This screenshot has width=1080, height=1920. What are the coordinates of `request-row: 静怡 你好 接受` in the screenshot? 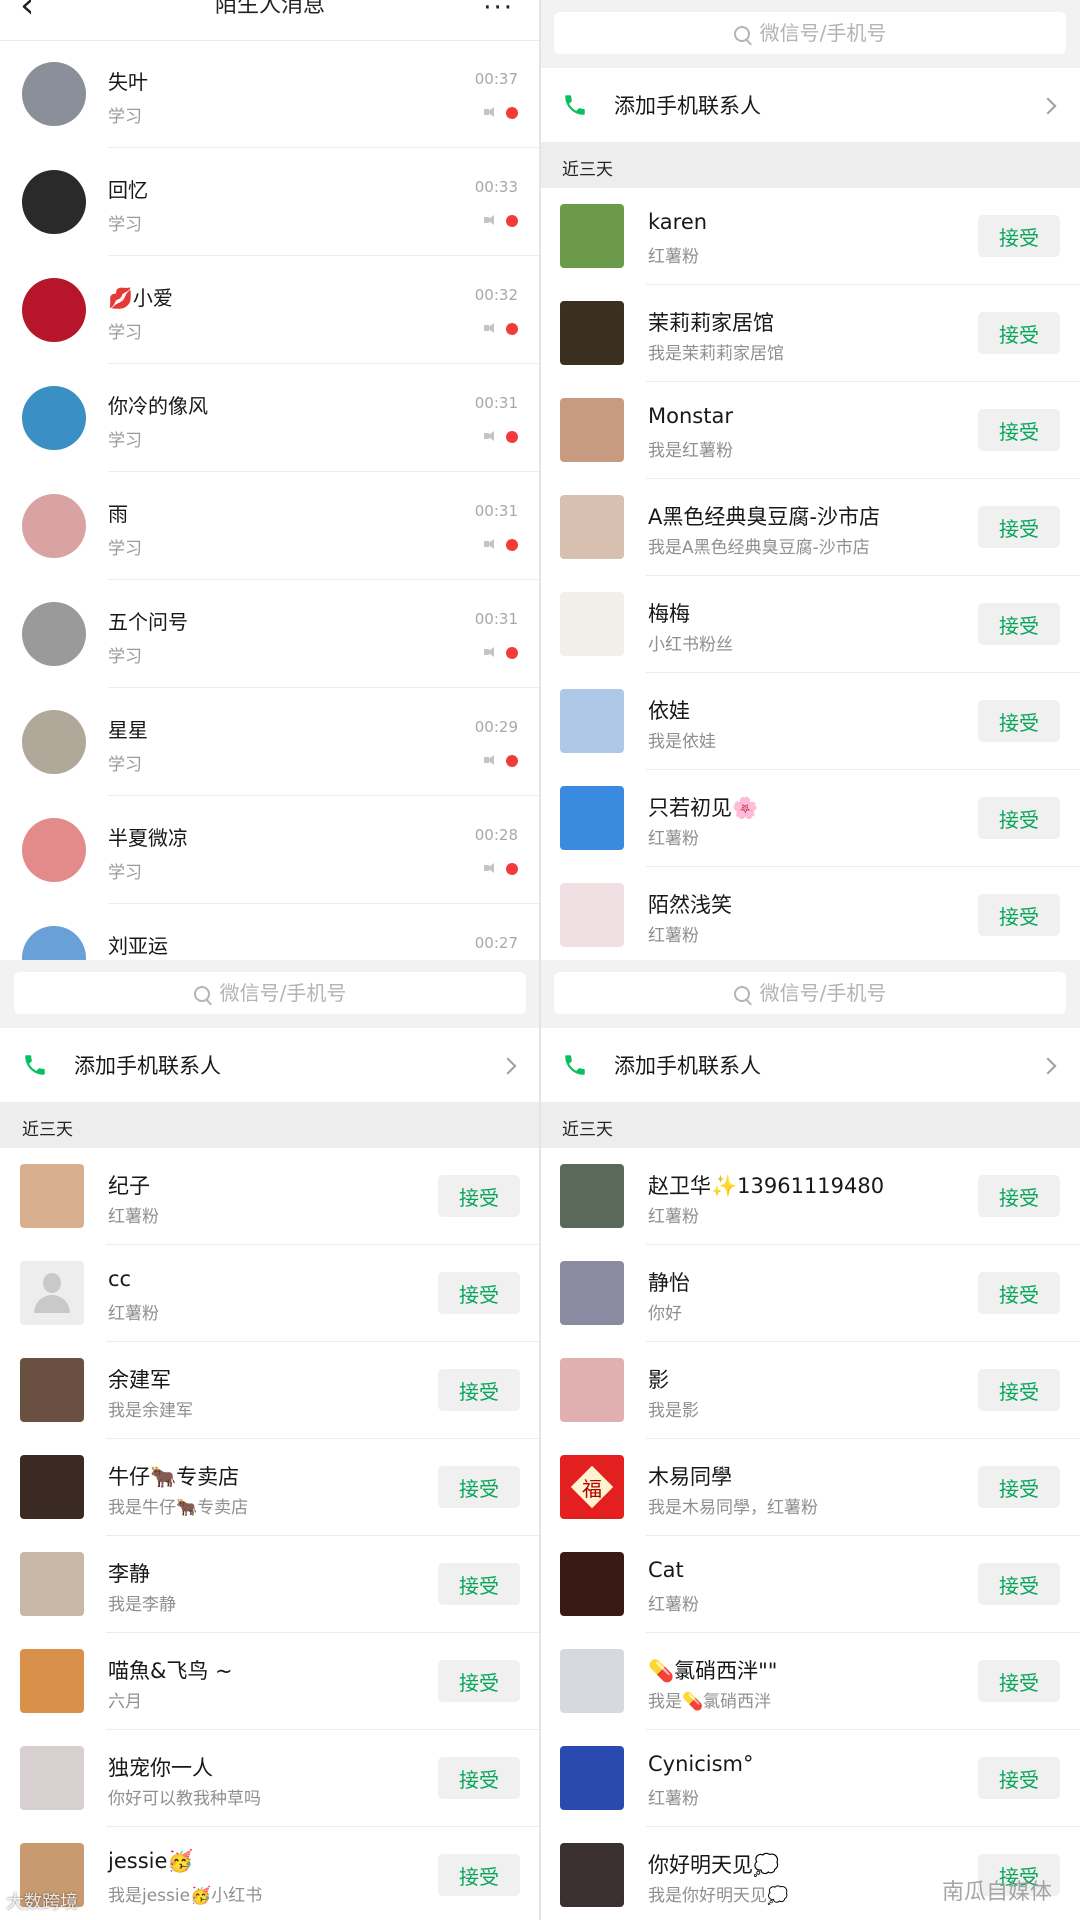 It's located at (810, 1293).